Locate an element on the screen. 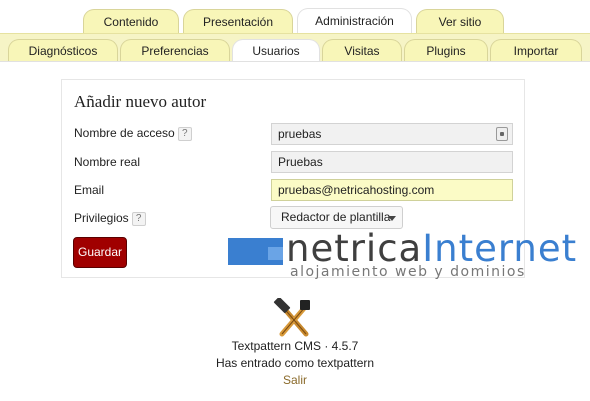 This screenshot has width=590, height=401. realname-label: Nombre real is located at coordinates (107, 162).